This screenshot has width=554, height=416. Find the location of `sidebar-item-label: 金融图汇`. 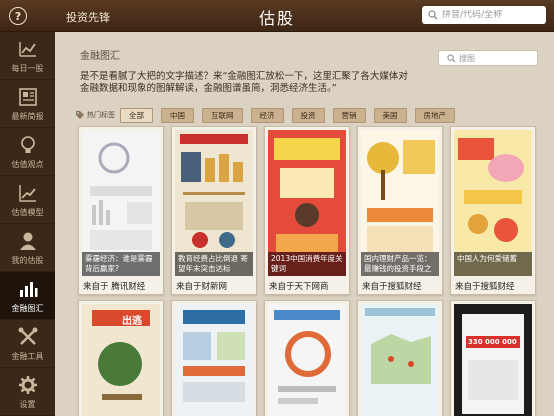

sidebar-item-label: 金融图汇 is located at coordinates (27, 308).